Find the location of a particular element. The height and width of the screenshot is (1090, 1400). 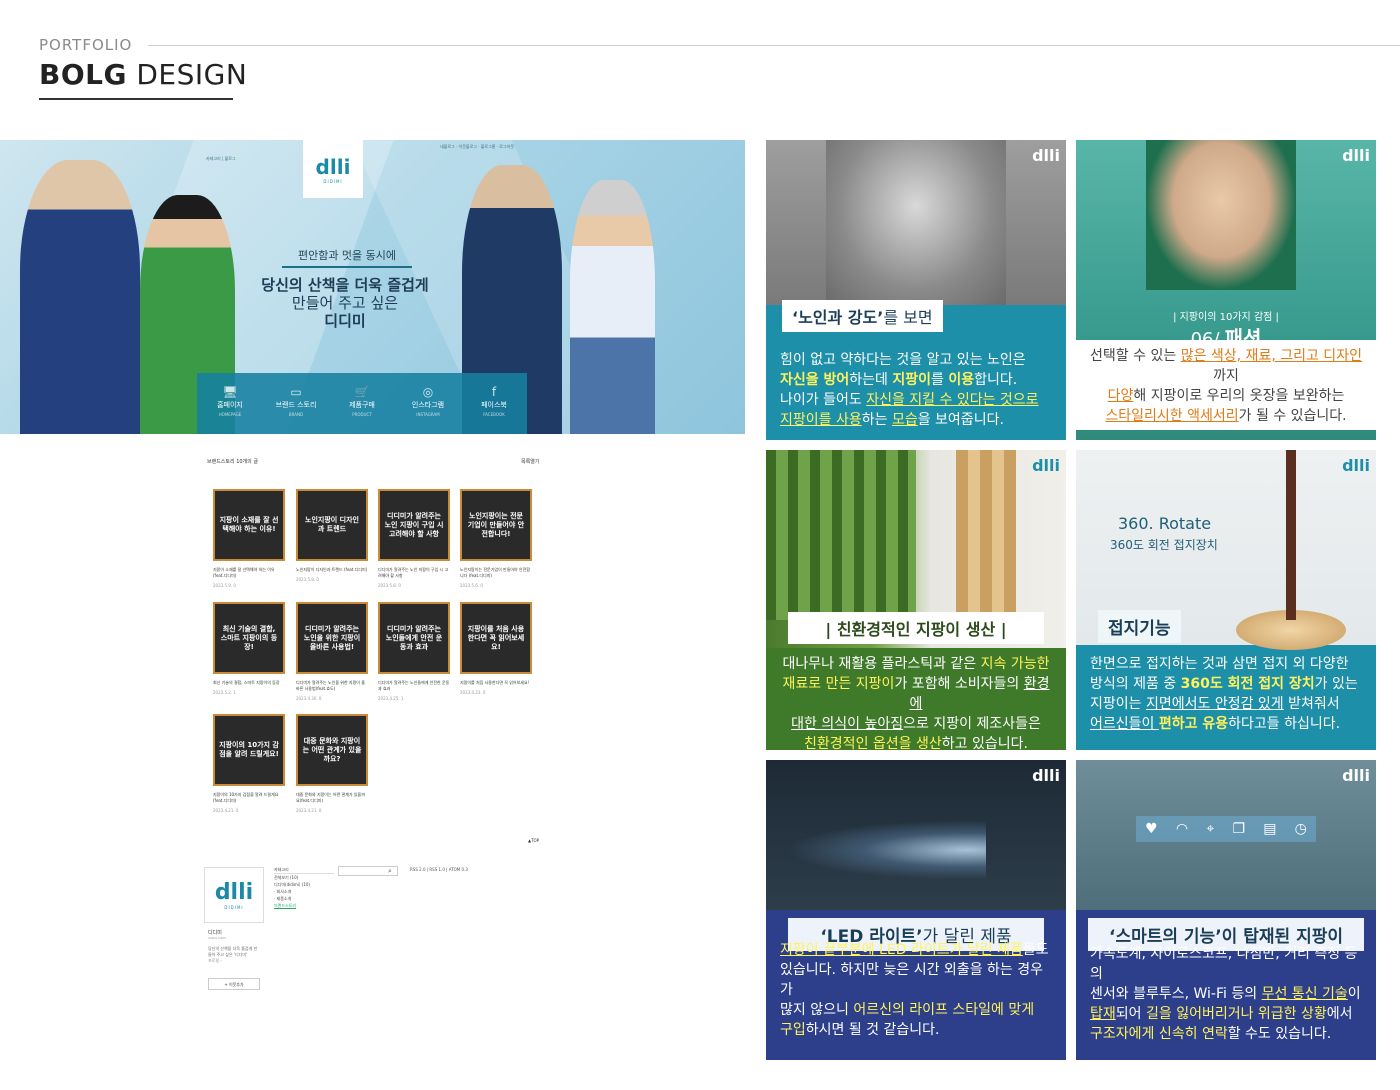

open-list-link: 목록열기 is located at coordinates (530, 461).